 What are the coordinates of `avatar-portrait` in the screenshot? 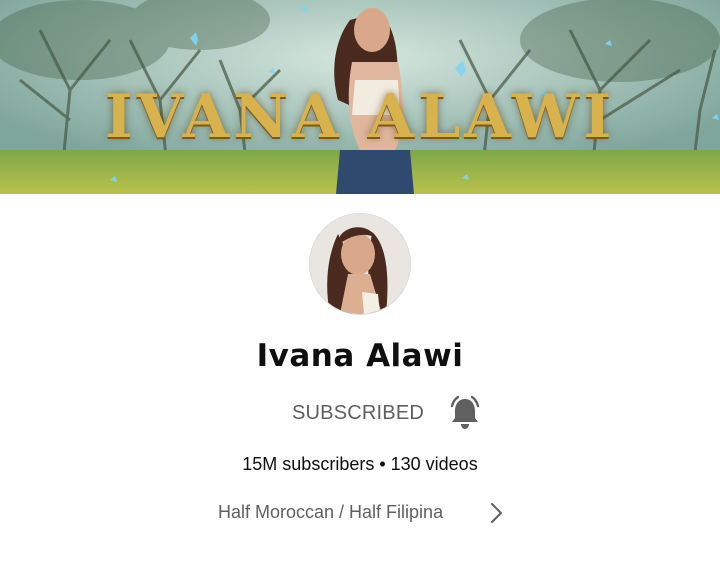 It's located at (360, 264).